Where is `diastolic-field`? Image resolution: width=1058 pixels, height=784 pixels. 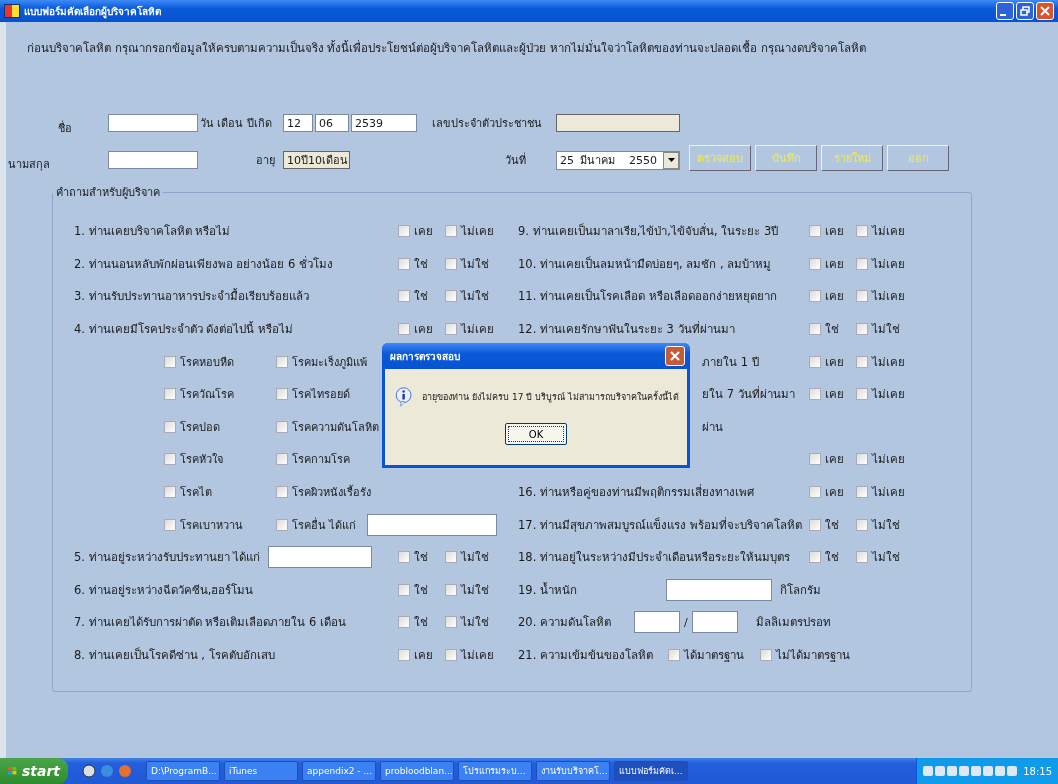
diastolic-field is located at coordinates (714, 622).